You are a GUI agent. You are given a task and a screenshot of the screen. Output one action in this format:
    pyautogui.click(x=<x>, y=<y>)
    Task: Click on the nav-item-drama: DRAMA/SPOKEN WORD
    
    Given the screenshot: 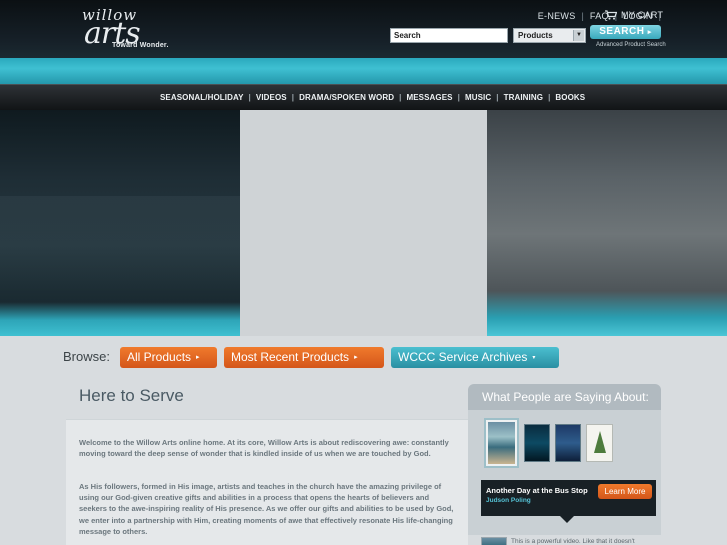 What is the action you would take?
    pyautogui.click(x=346, y=97)
    